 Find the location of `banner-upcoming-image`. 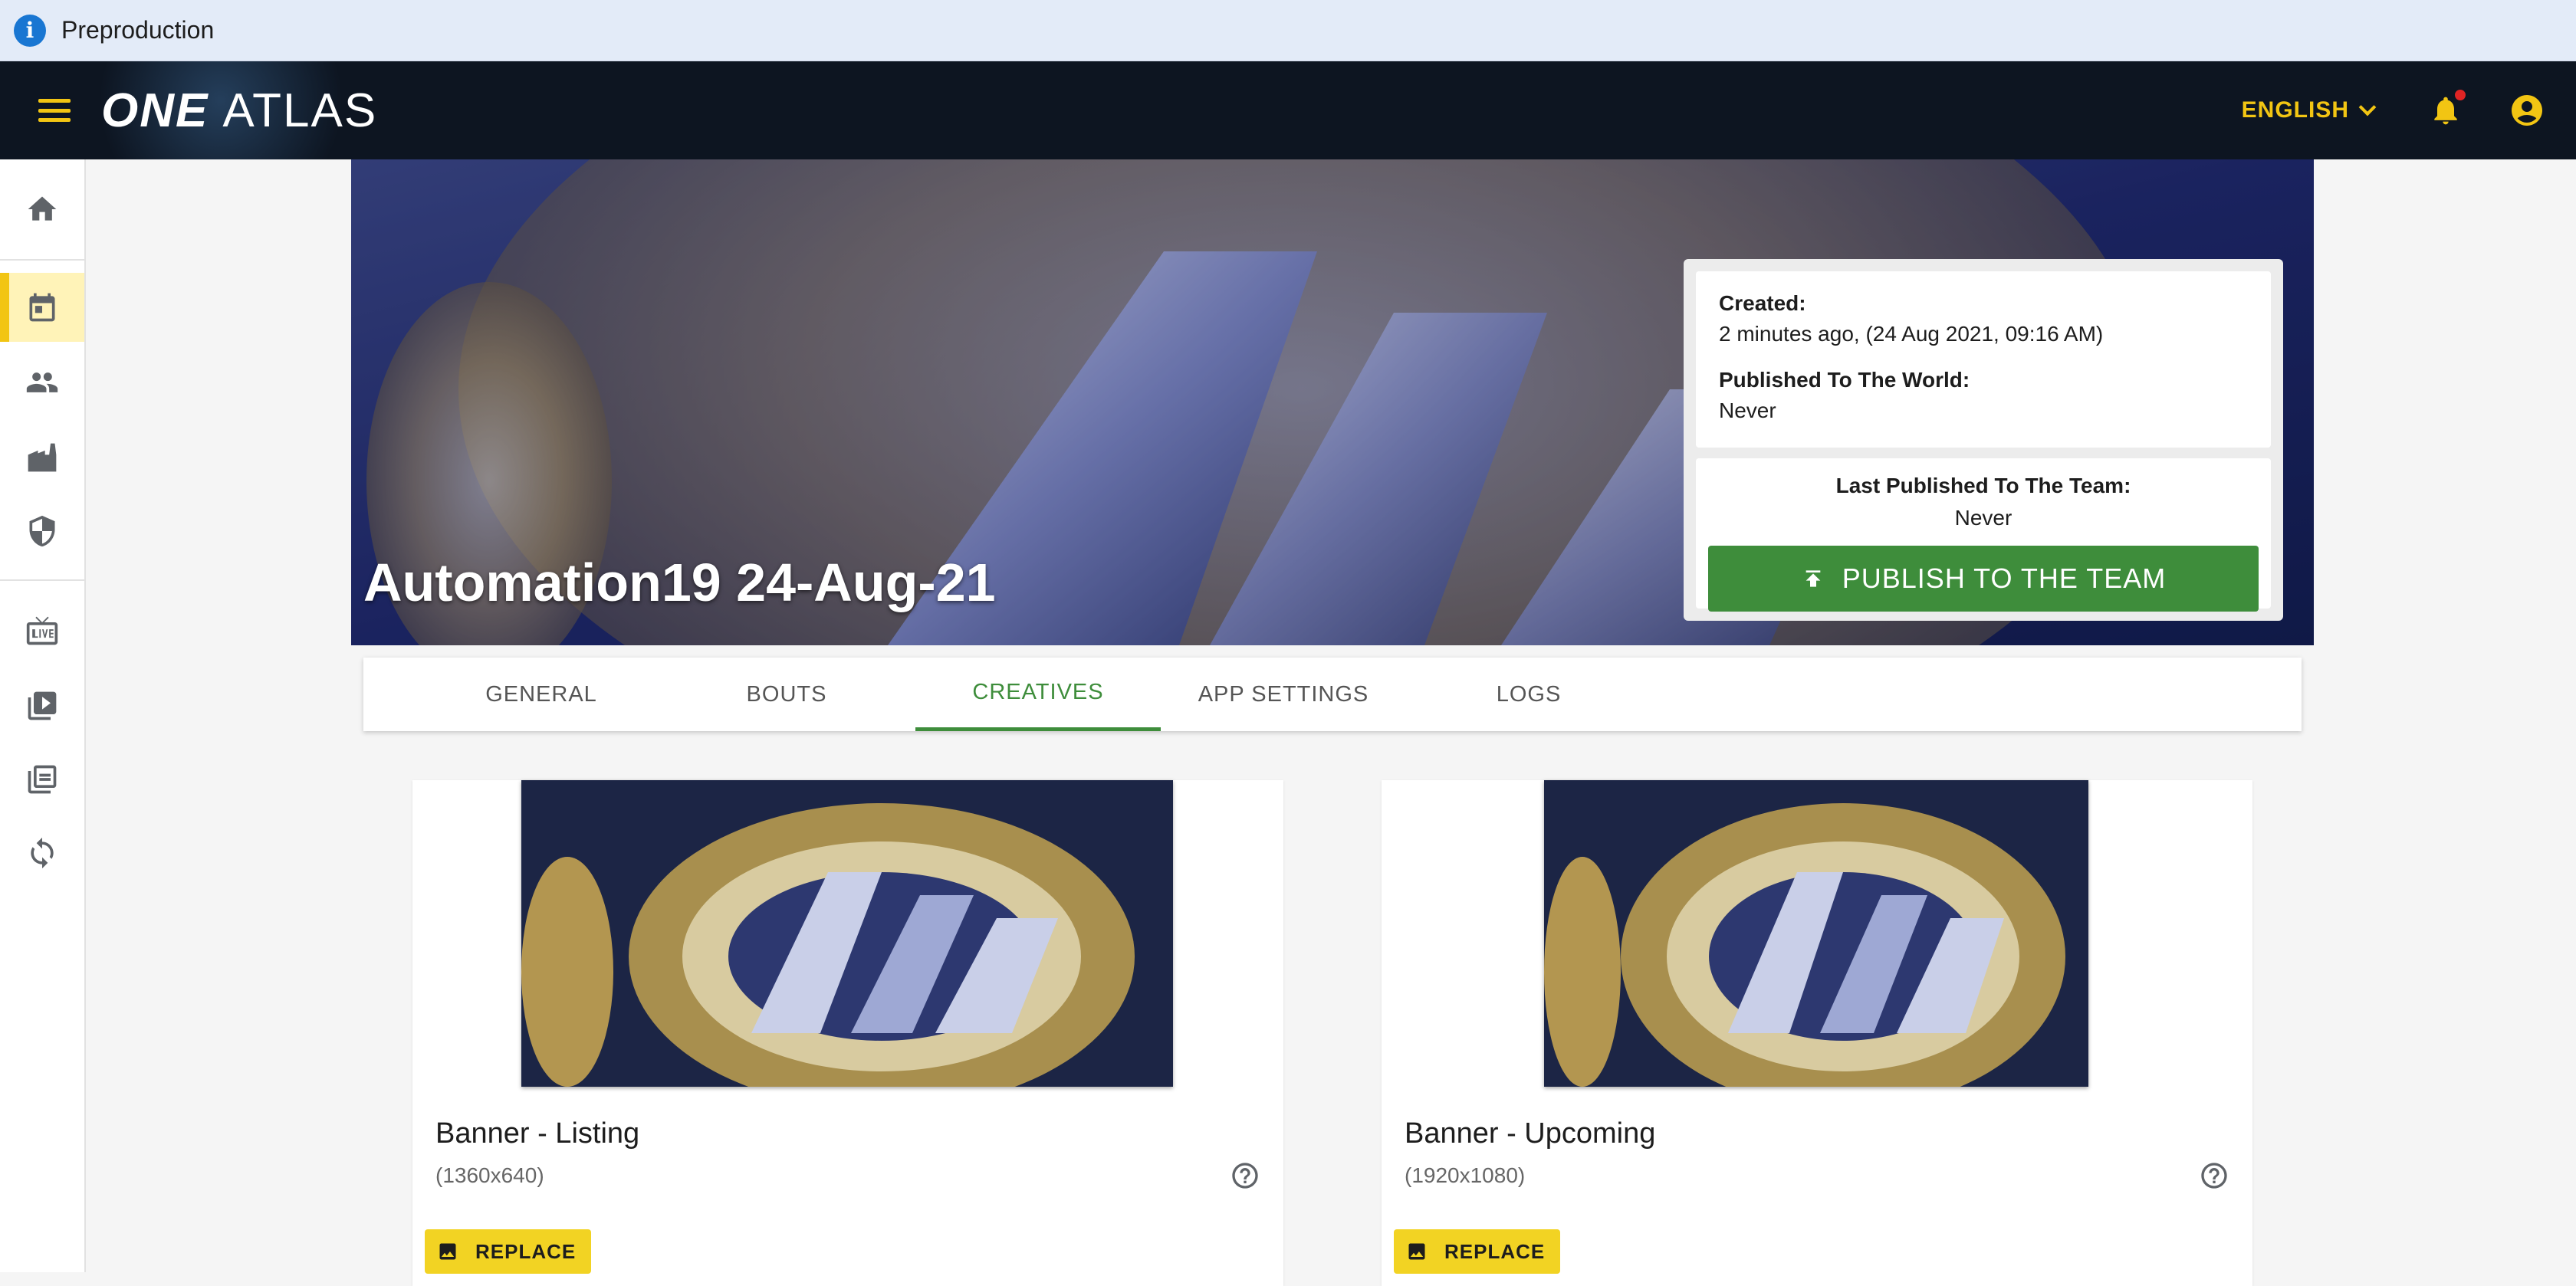

banner-upcoming-image is located at coordinates (1816, 933).